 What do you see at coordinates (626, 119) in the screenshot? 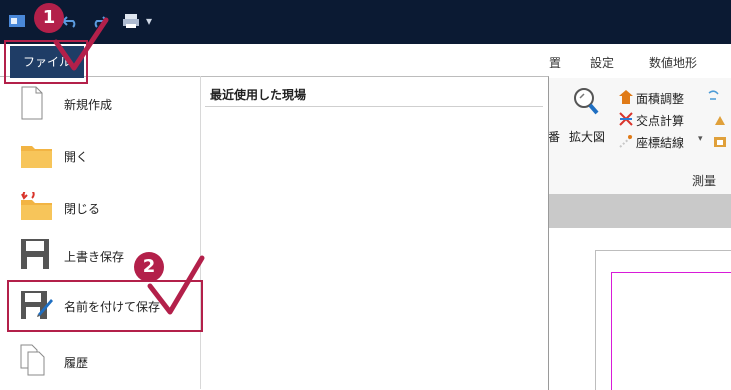
I see `intersection-calc-icon` at bounding box center [626, 119].